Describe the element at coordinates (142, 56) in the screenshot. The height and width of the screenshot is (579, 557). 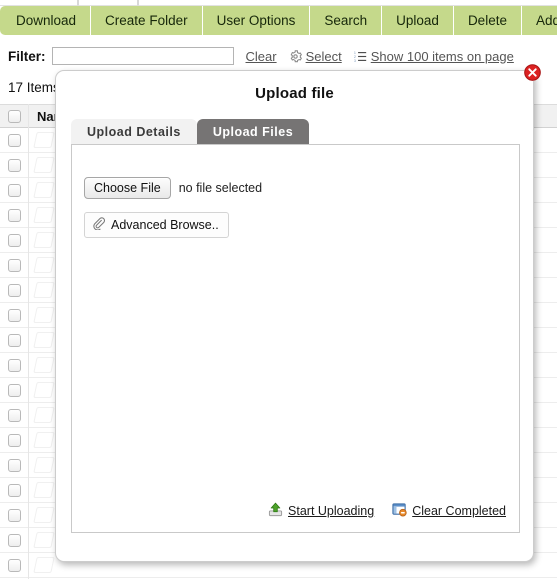
I see `filter-input` at that location.